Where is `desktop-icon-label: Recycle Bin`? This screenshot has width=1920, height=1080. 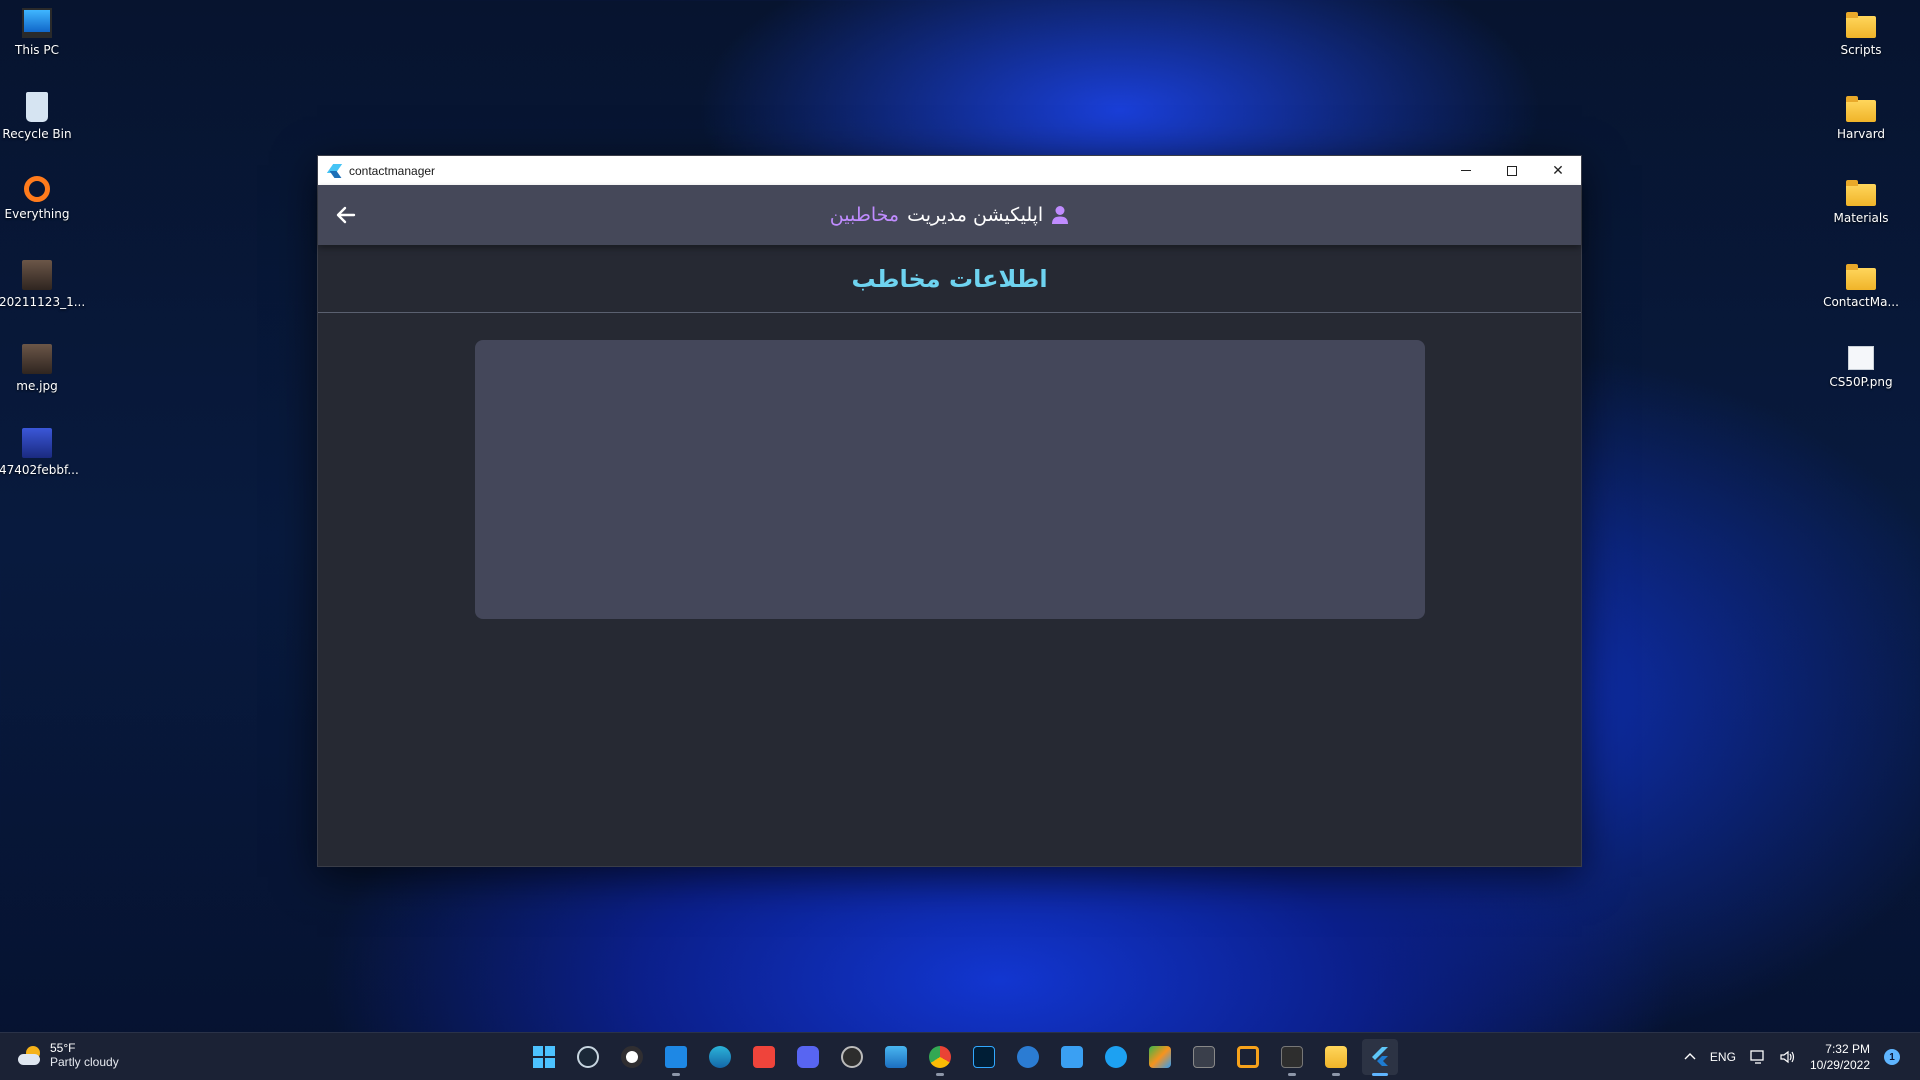
desktop-icon-label: Recycle Bin is located at coordinates (37, 134).